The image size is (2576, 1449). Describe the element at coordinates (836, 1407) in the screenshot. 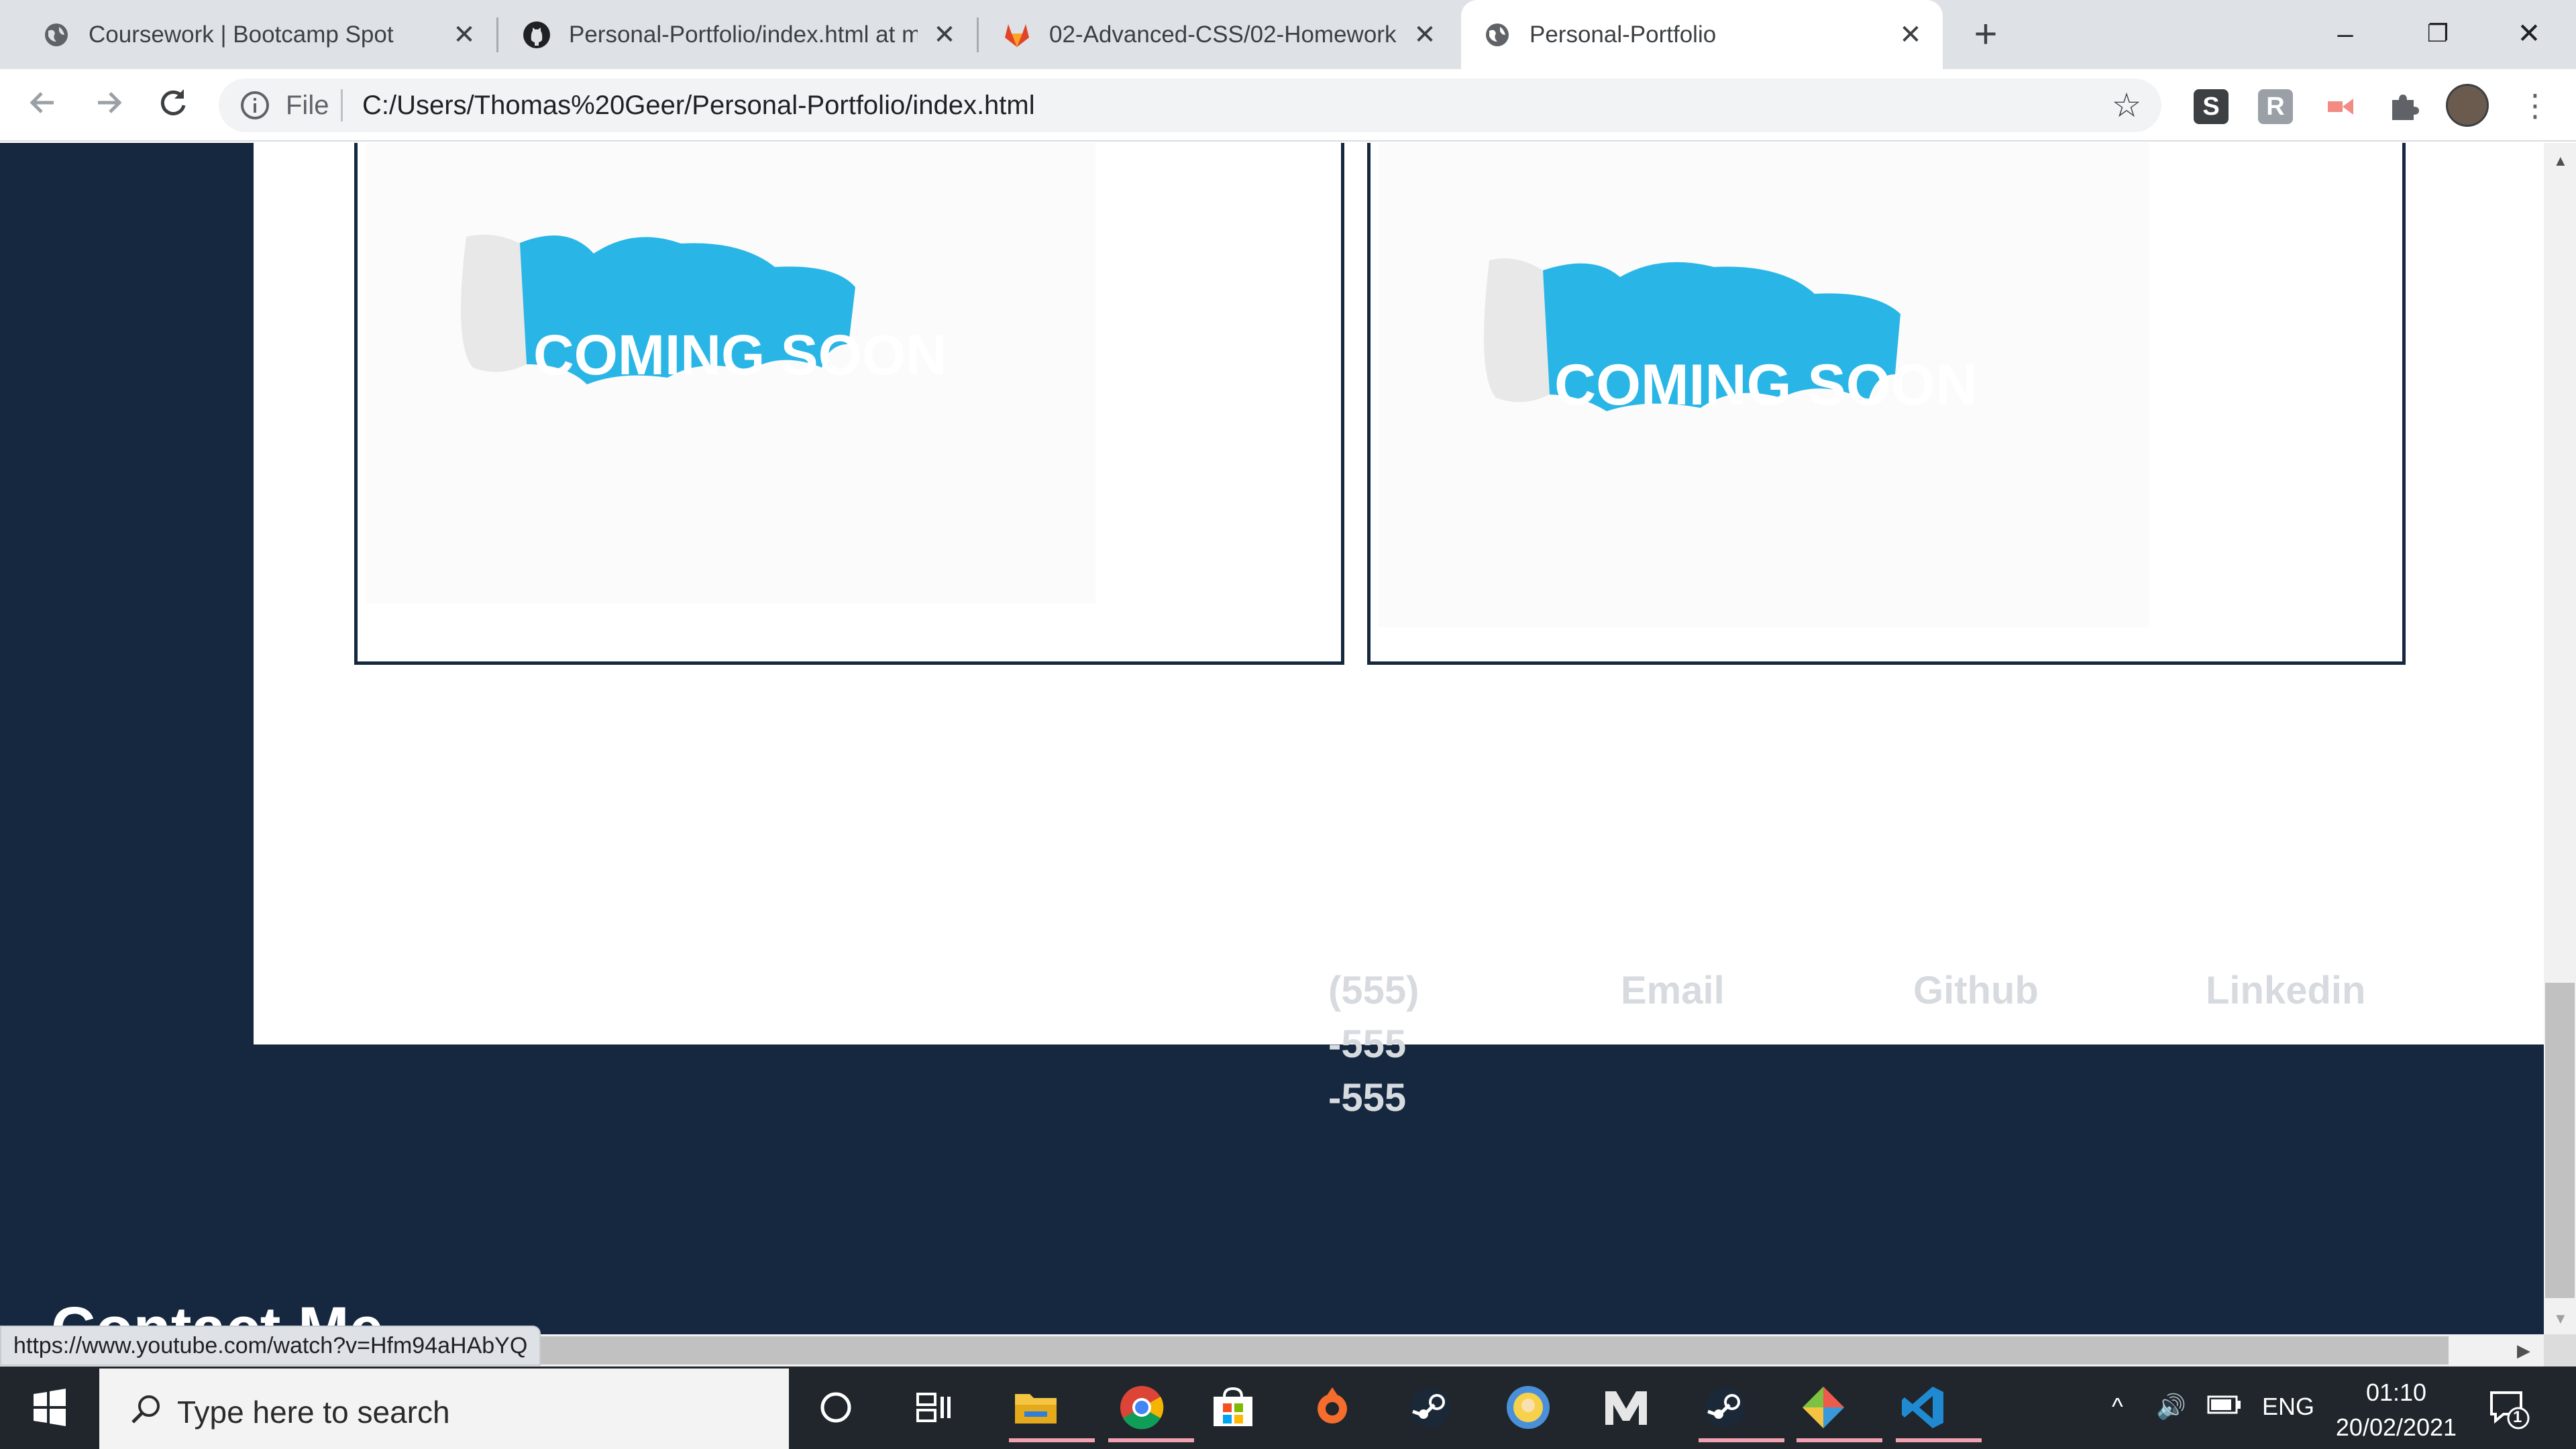

I see `cortana-icon` at that location.